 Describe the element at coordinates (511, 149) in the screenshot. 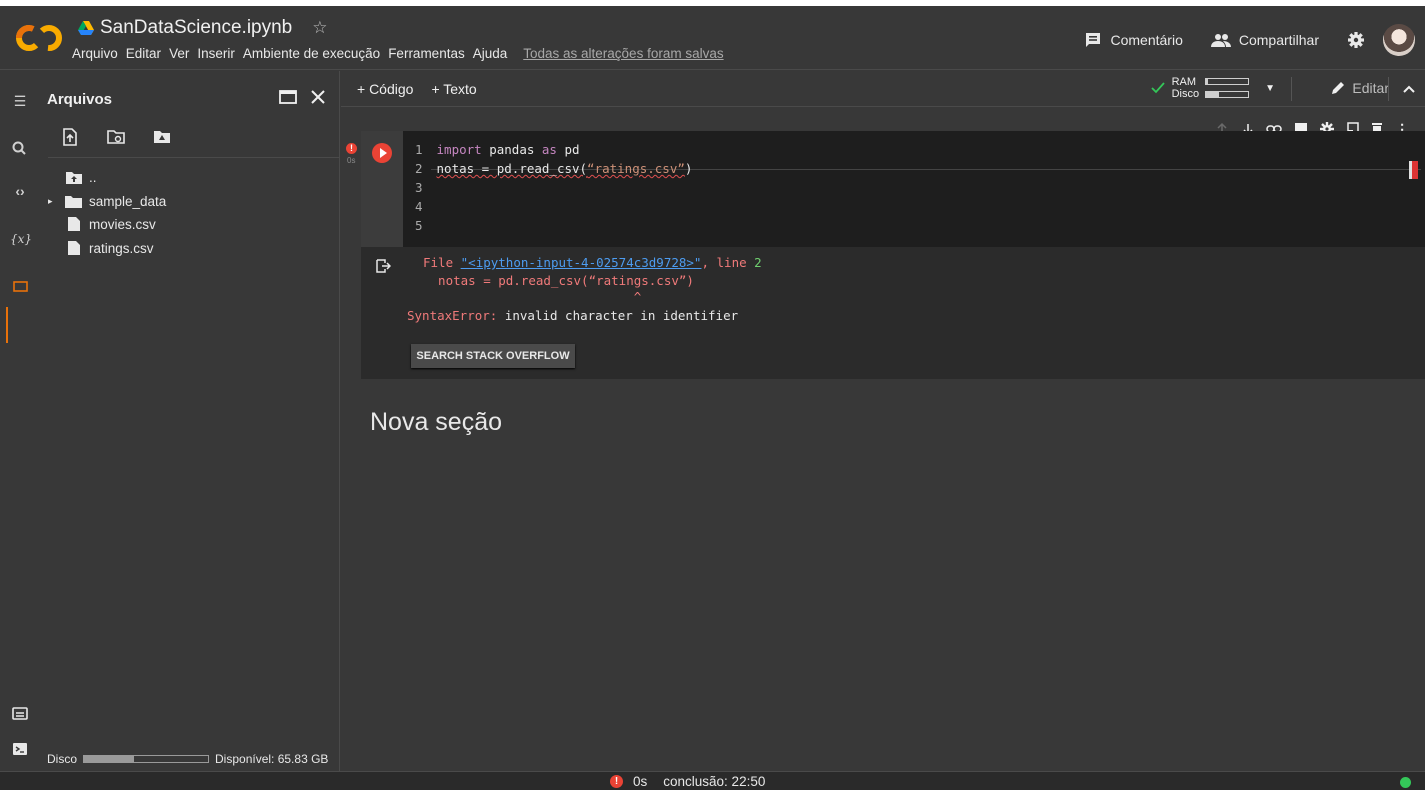

I see `code-token: pandas` at that location.